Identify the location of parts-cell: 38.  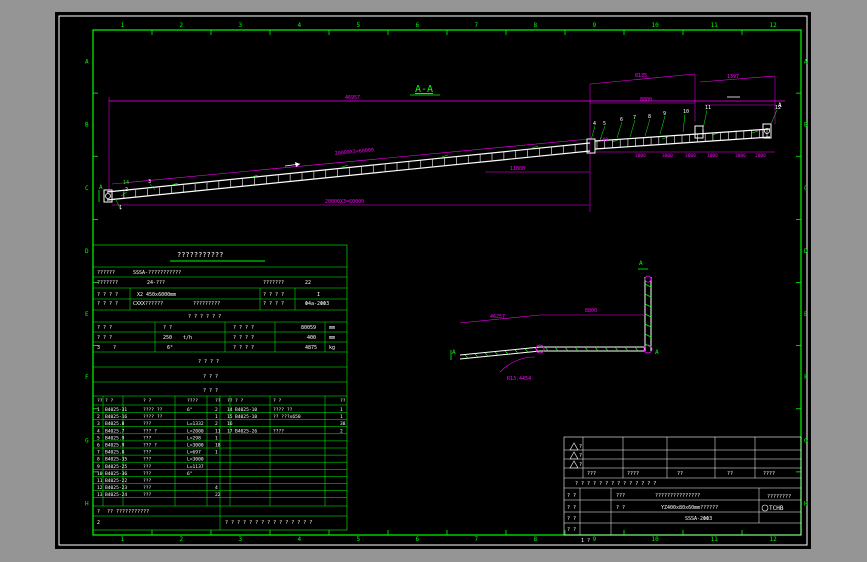
(343, 424).